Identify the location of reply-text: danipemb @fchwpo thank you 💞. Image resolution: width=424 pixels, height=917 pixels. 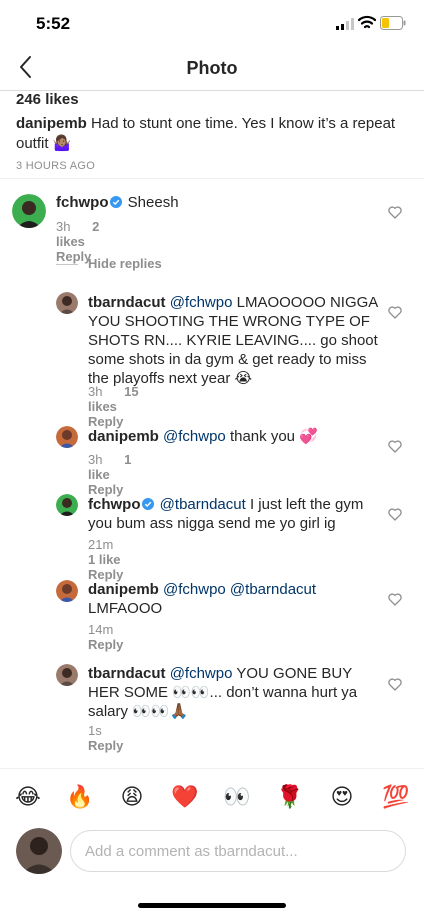
(233, 436).